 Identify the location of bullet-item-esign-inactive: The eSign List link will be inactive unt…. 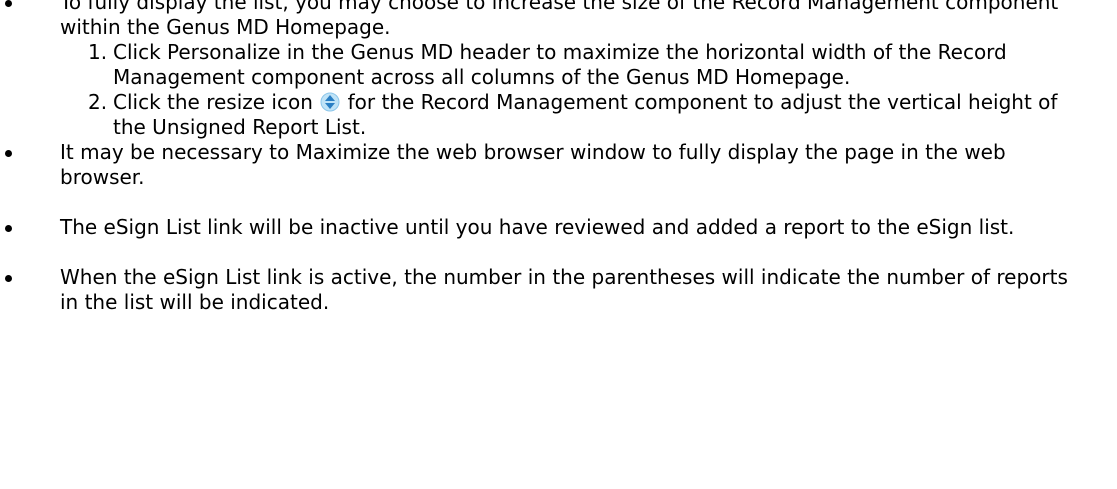
(558, 227).